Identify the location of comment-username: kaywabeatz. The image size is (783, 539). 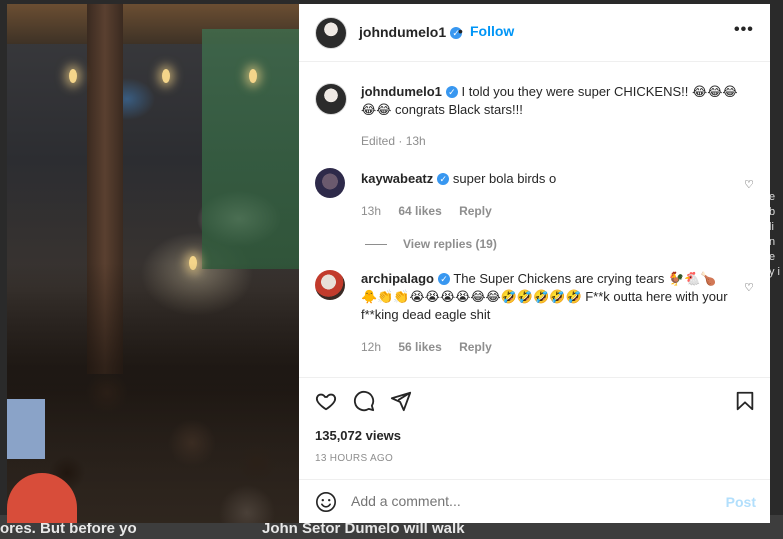
(397, 178).